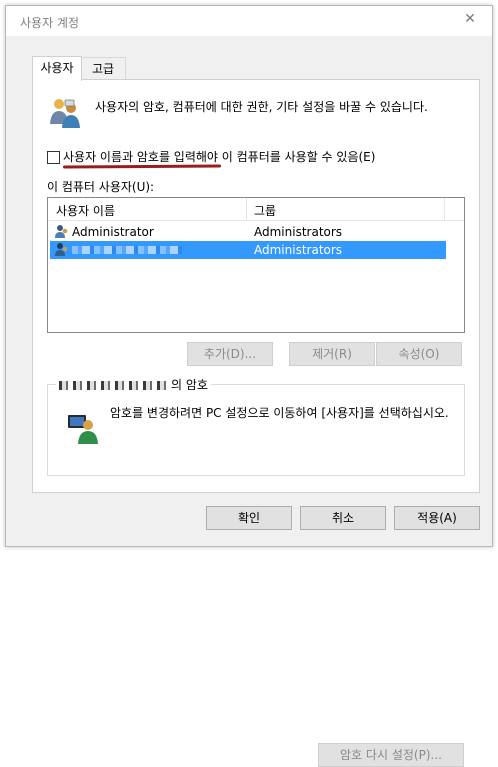  What do you see at coordinates (65, 113) in the screenshot?
I see `users-icon` at bounding box center [65, 113].